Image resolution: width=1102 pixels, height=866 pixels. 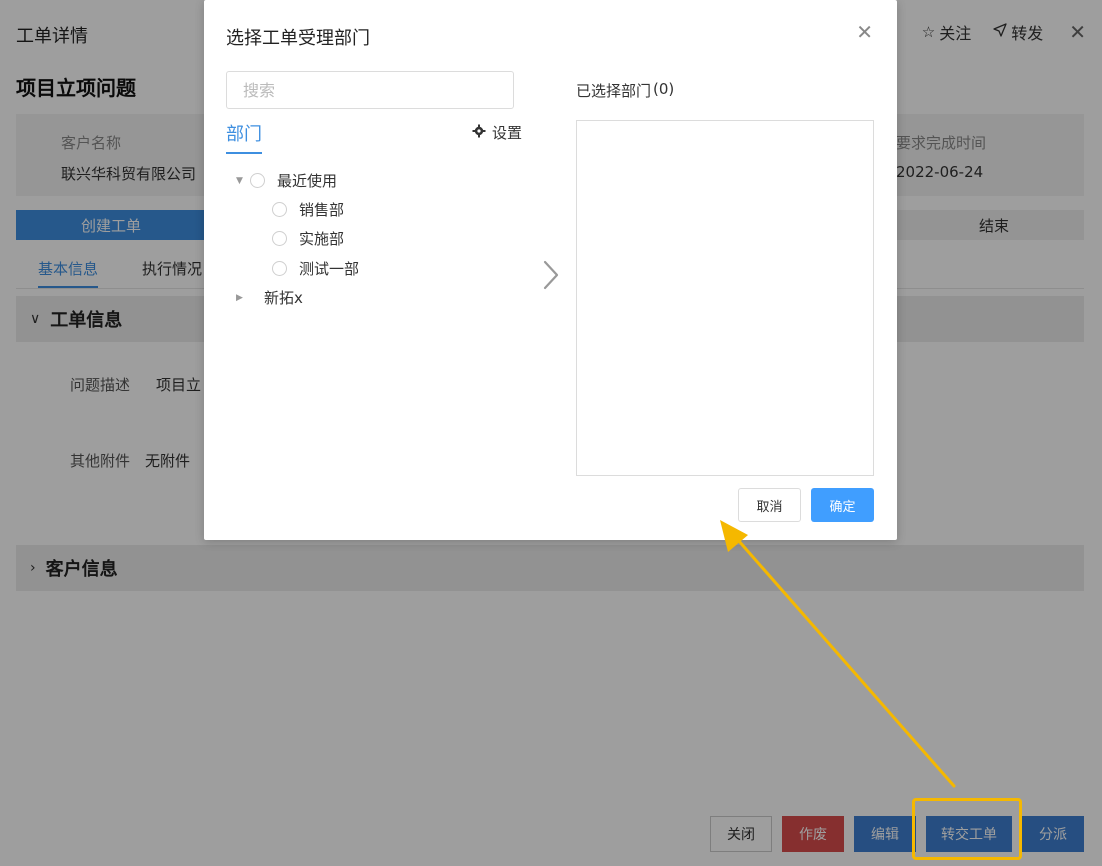 What do you see at coordinates (664, 89) in the screenshot?
I see `selected-departments-count: (0)` at bounding box center [664, 89].